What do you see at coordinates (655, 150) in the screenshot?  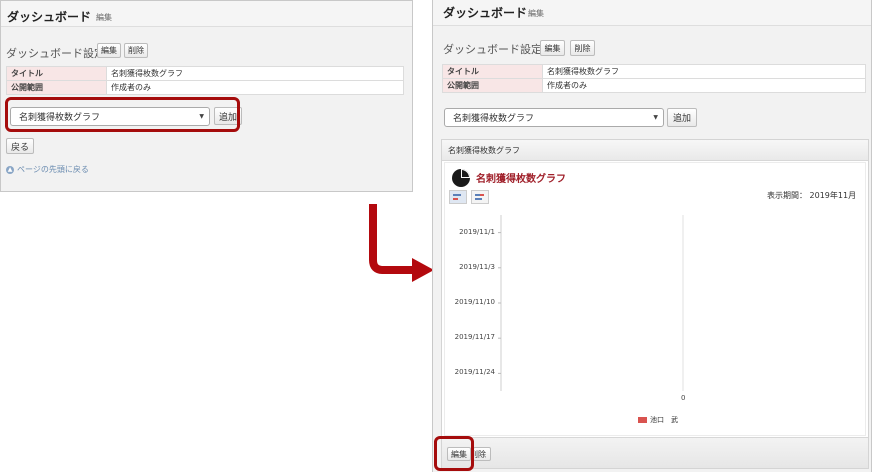 I see `widget-header: 名刺獲得枚数グラフ` at bounding box center [655, 150].